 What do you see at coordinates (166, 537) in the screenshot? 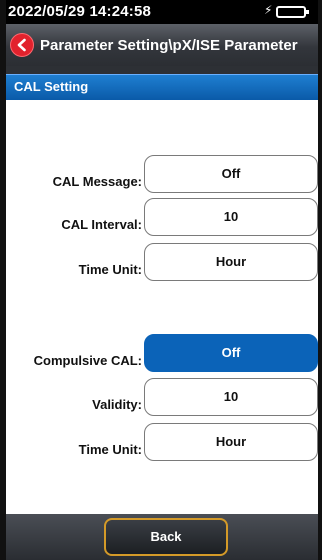
I see `back-button: Back` at bounding box center [166, 537].